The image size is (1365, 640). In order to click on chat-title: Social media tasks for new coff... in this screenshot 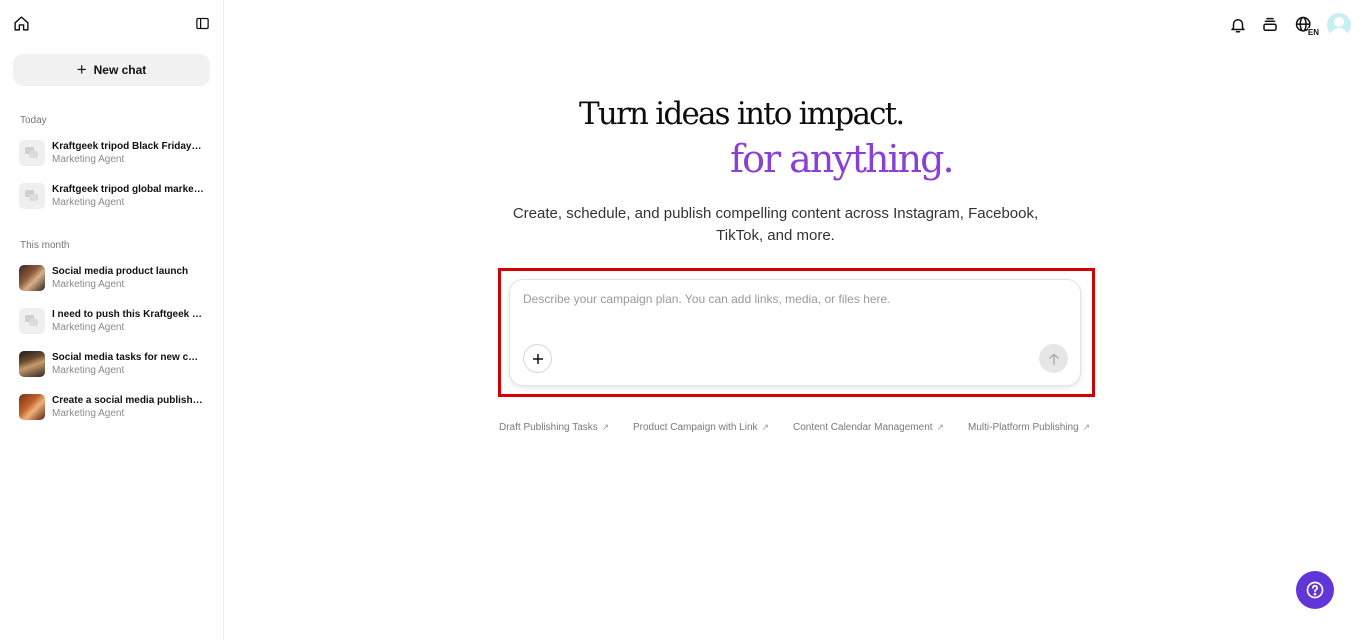, I will do `click(128, 357)`.